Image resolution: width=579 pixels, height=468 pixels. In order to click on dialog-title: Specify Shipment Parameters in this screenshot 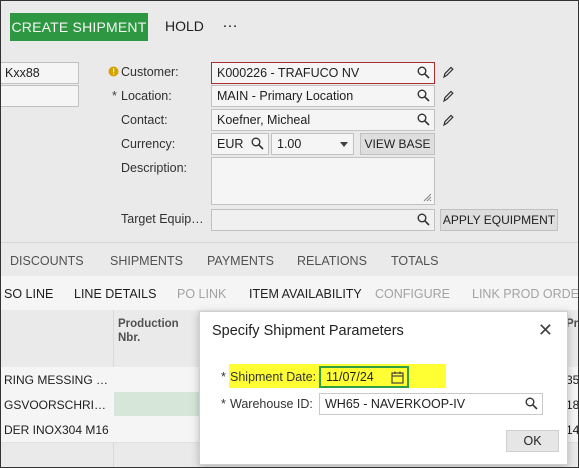, I will do `click(308, 331)`.